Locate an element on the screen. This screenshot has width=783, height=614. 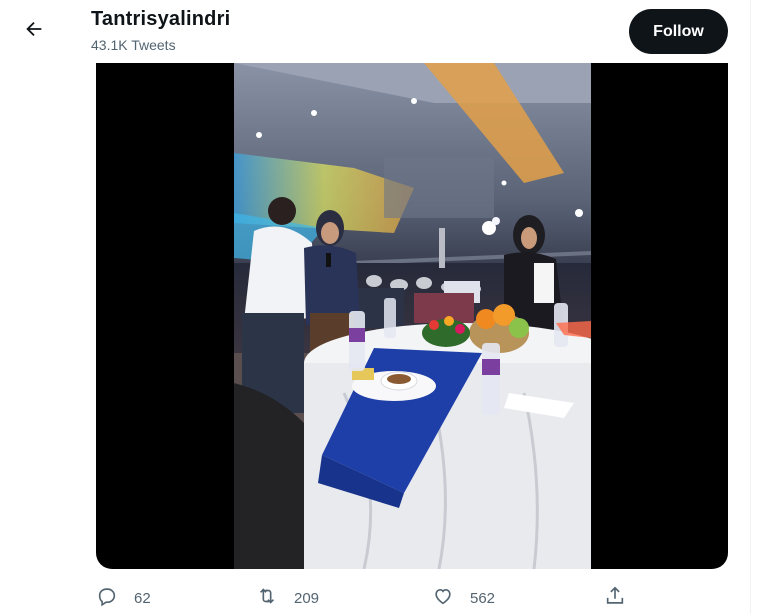
tweet-count: 43.1K Tweets is located at coordinates (133, 45).